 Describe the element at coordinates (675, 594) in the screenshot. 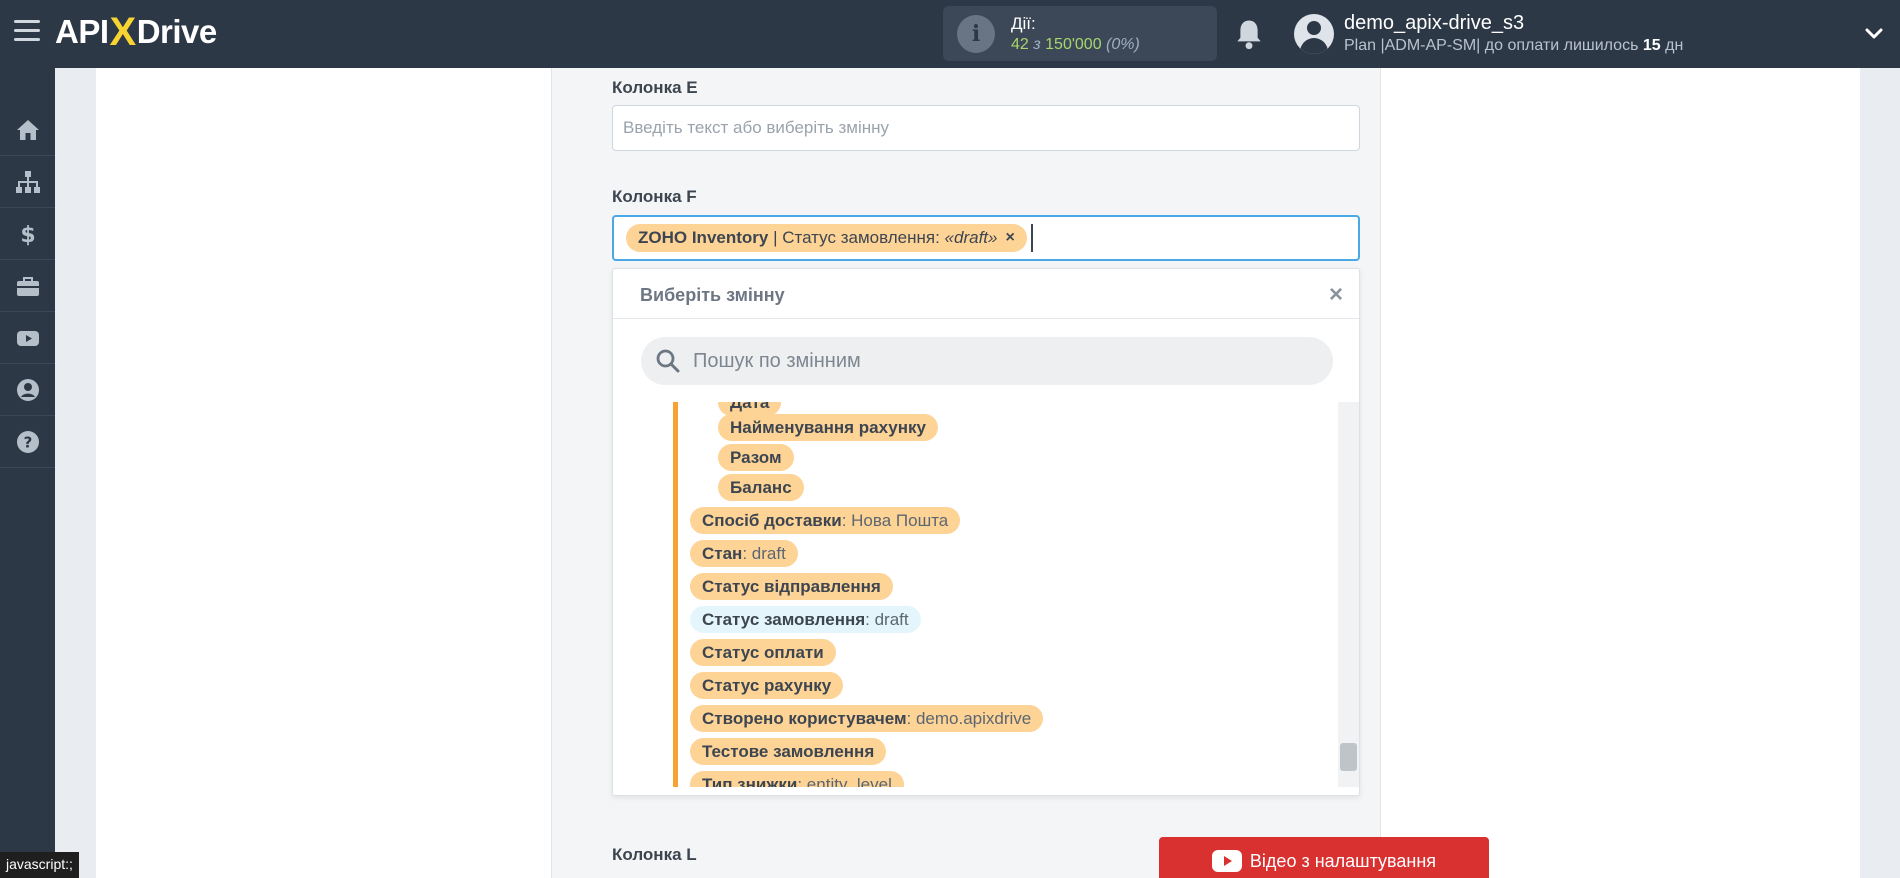

I see `tree-line` at that location.